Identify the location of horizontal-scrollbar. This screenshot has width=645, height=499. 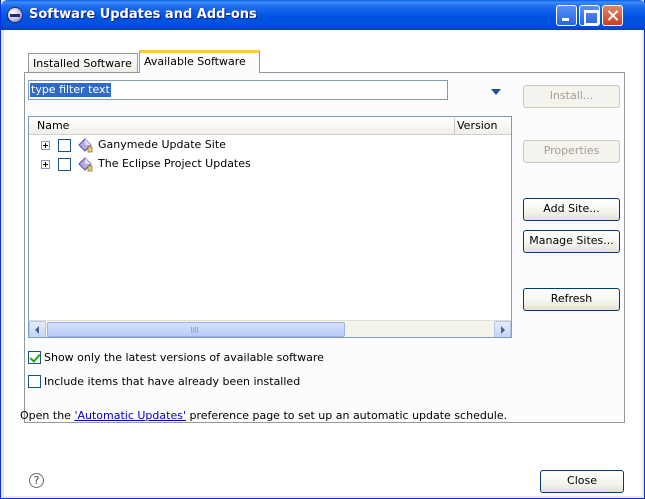
(270, 328).